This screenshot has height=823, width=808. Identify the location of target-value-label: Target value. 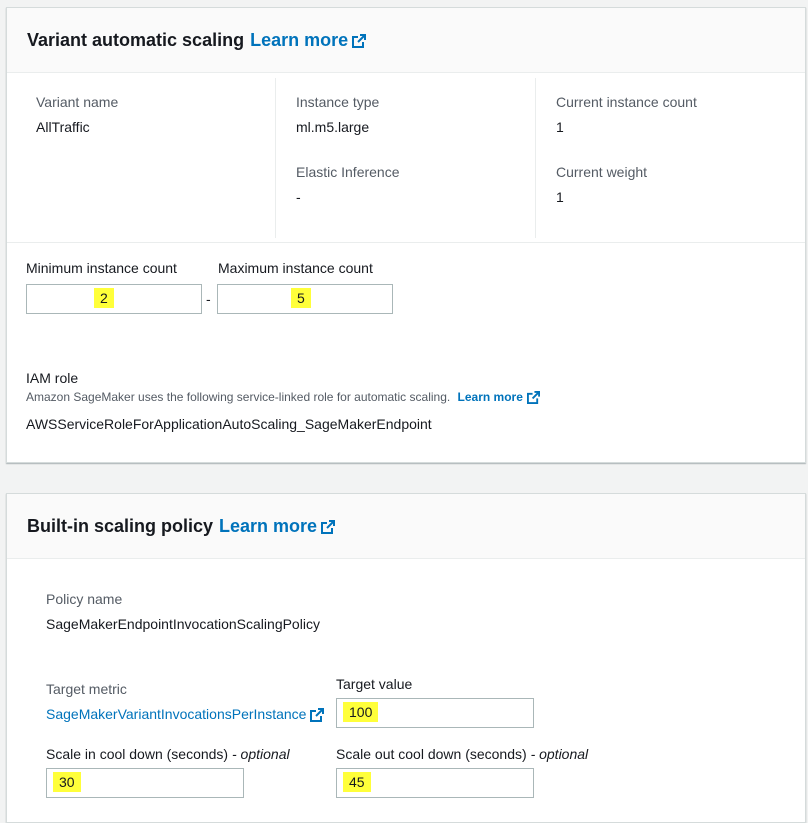
(374, 684).